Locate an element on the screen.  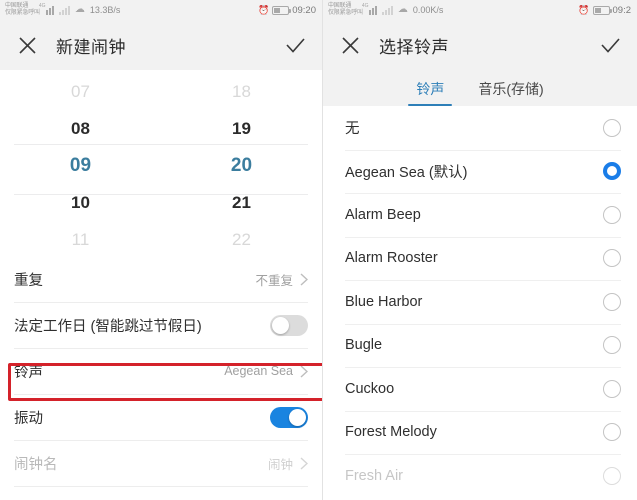
right-app-bar: 选择铃声 is located at coordinates (480, 45).